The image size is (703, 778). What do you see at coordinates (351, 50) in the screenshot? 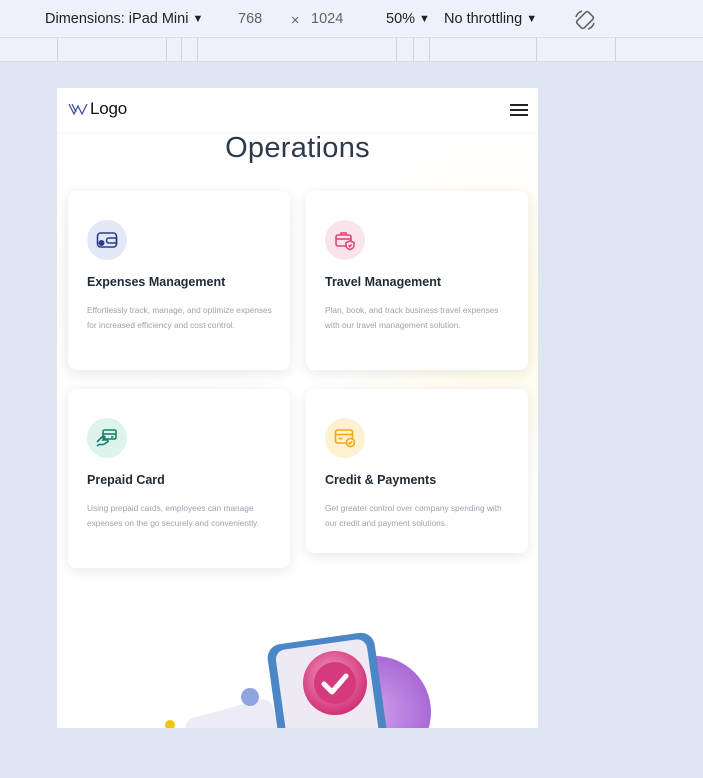
I see `media-query-ruler` at bounding box center [351, 50].